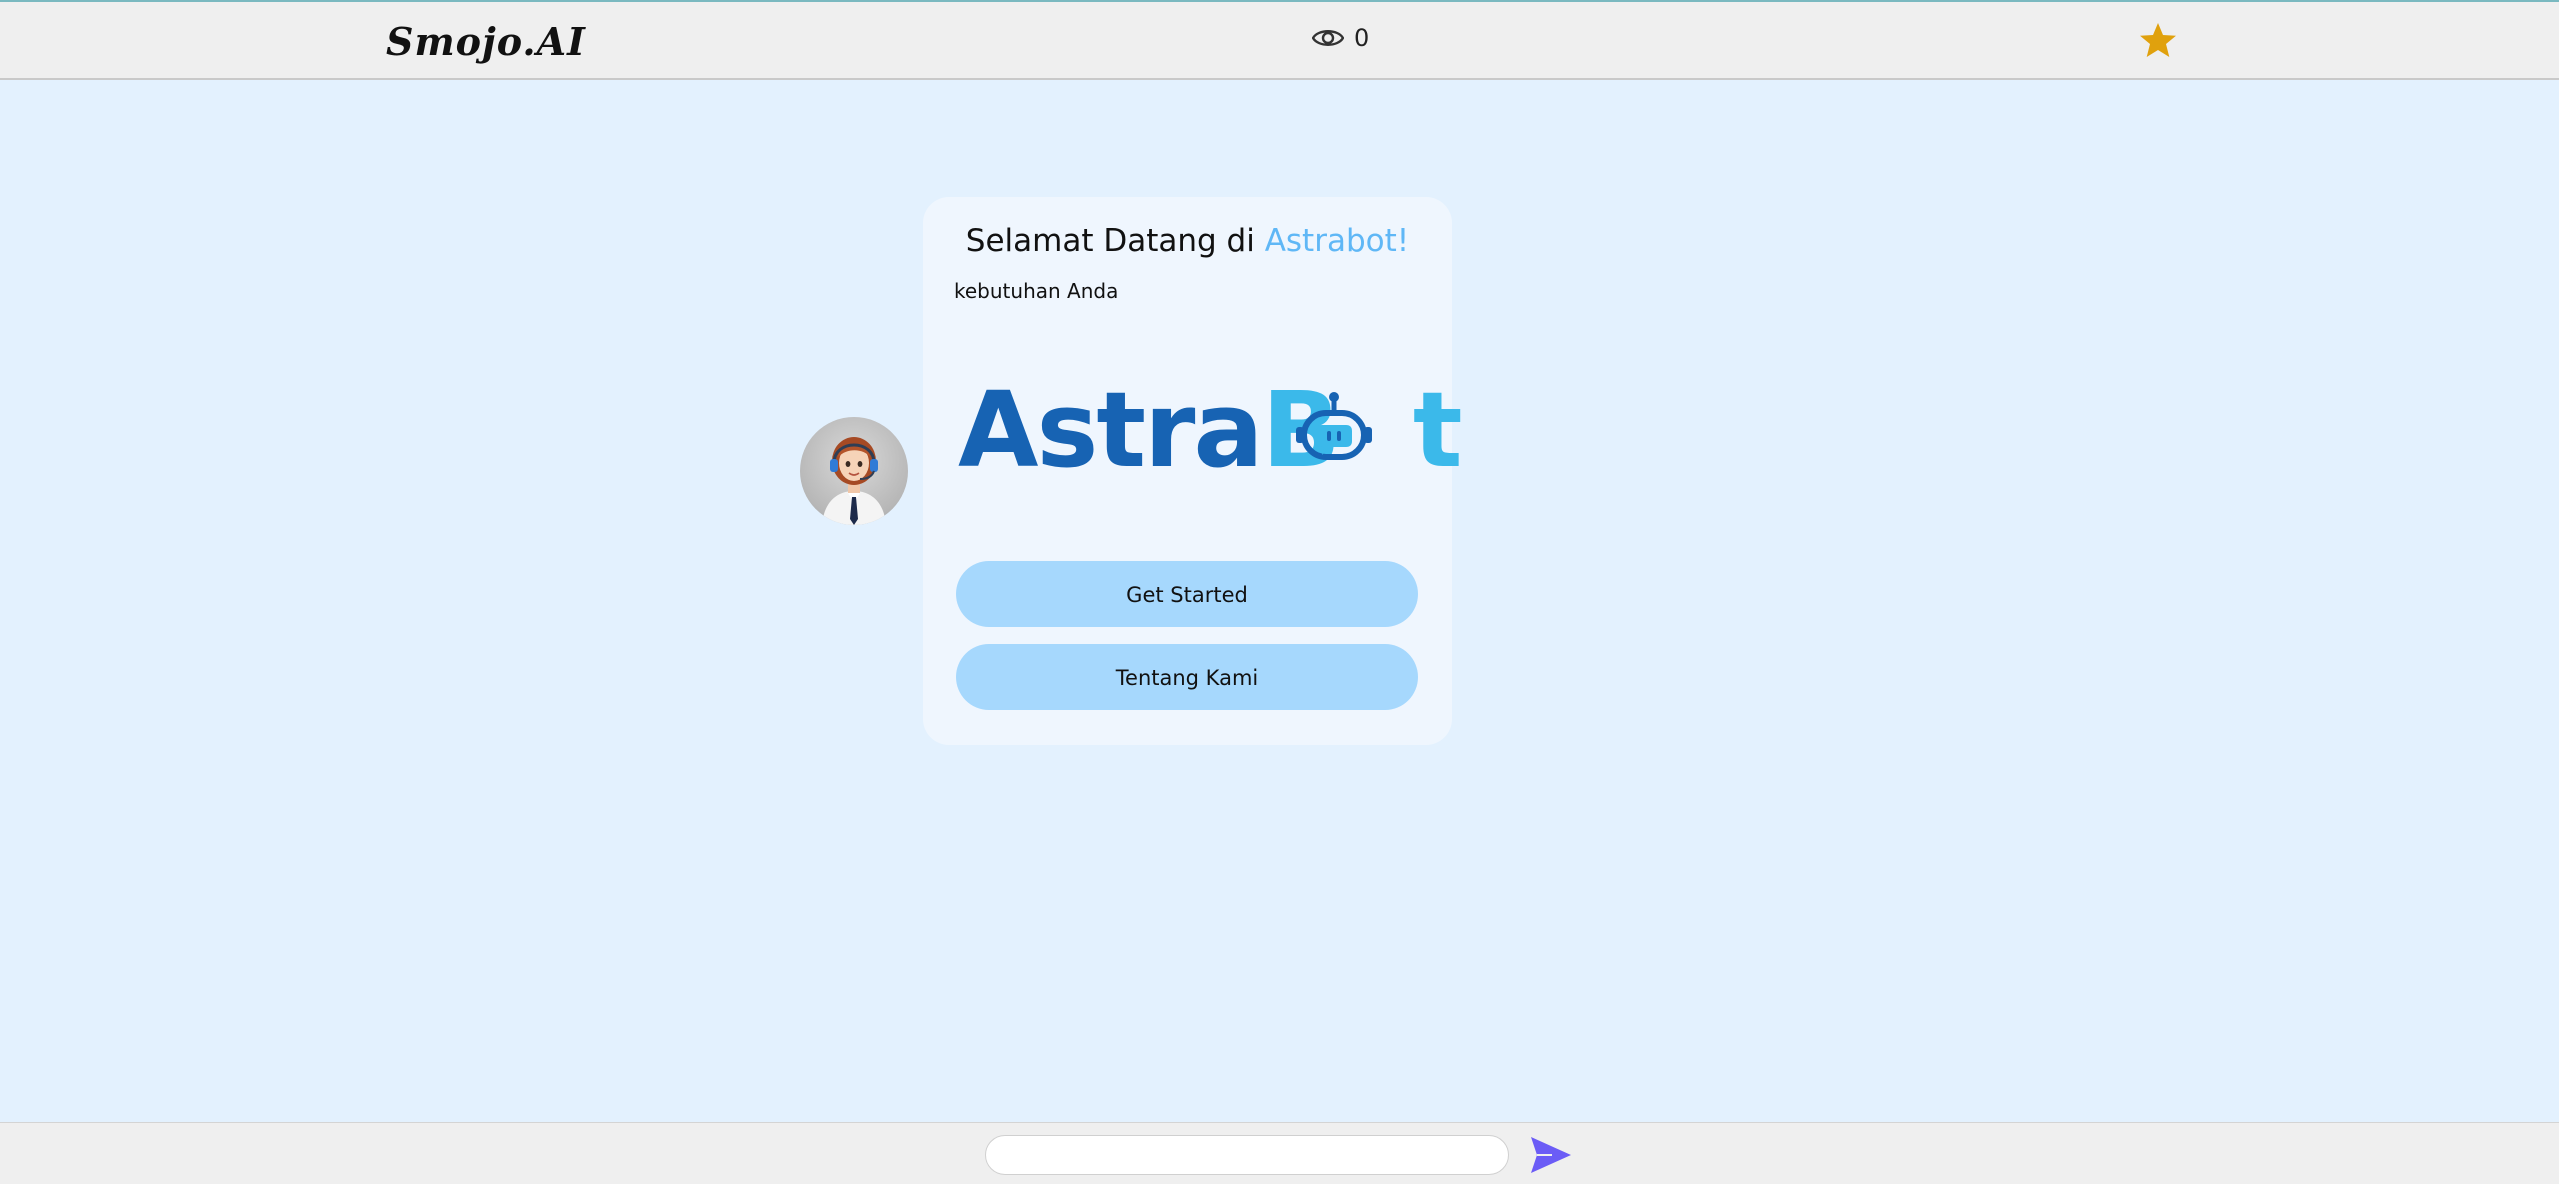 The image size is (2559, 1184). I want to click on view-counter: 0, so click(1340, 38).